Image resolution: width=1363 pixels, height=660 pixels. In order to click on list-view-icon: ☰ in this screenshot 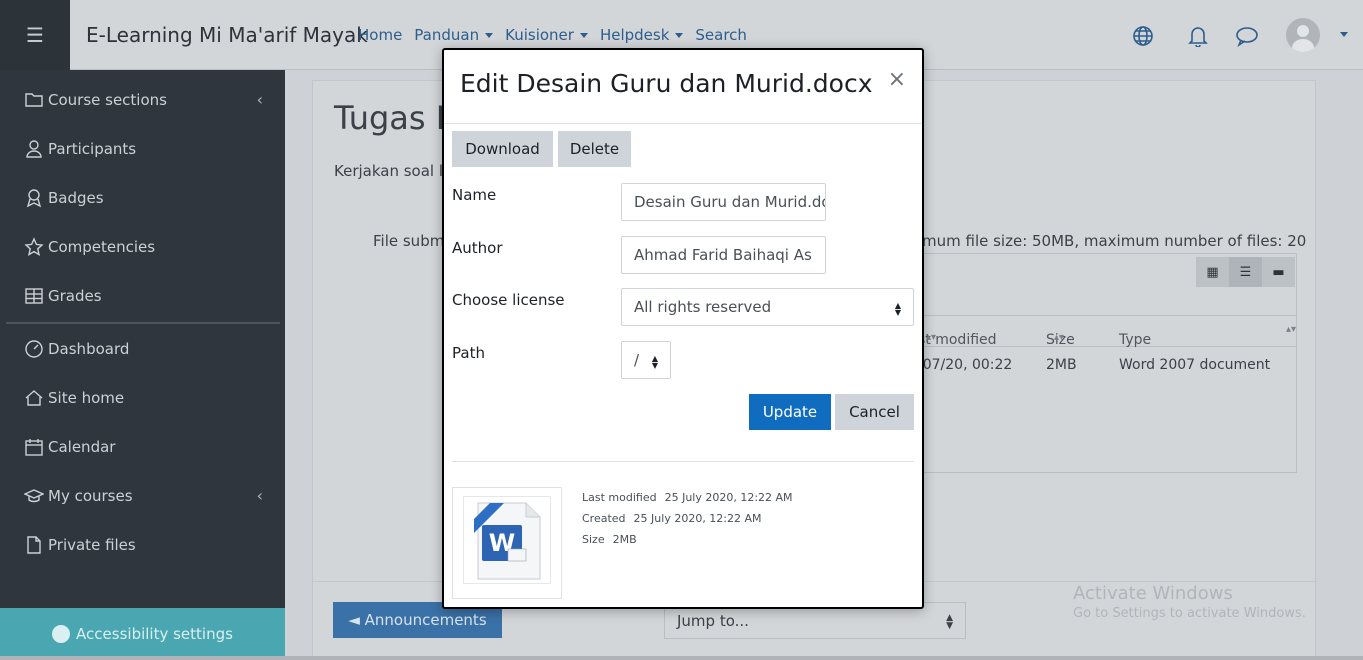, I will do `click(1245, 272)`.